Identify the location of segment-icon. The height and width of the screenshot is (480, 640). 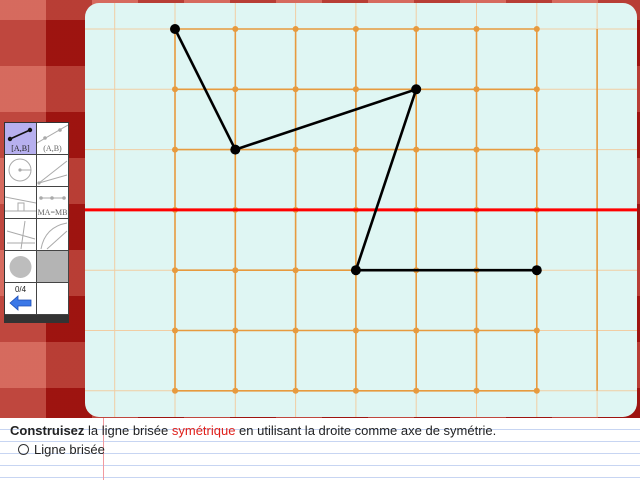
(20, 134).